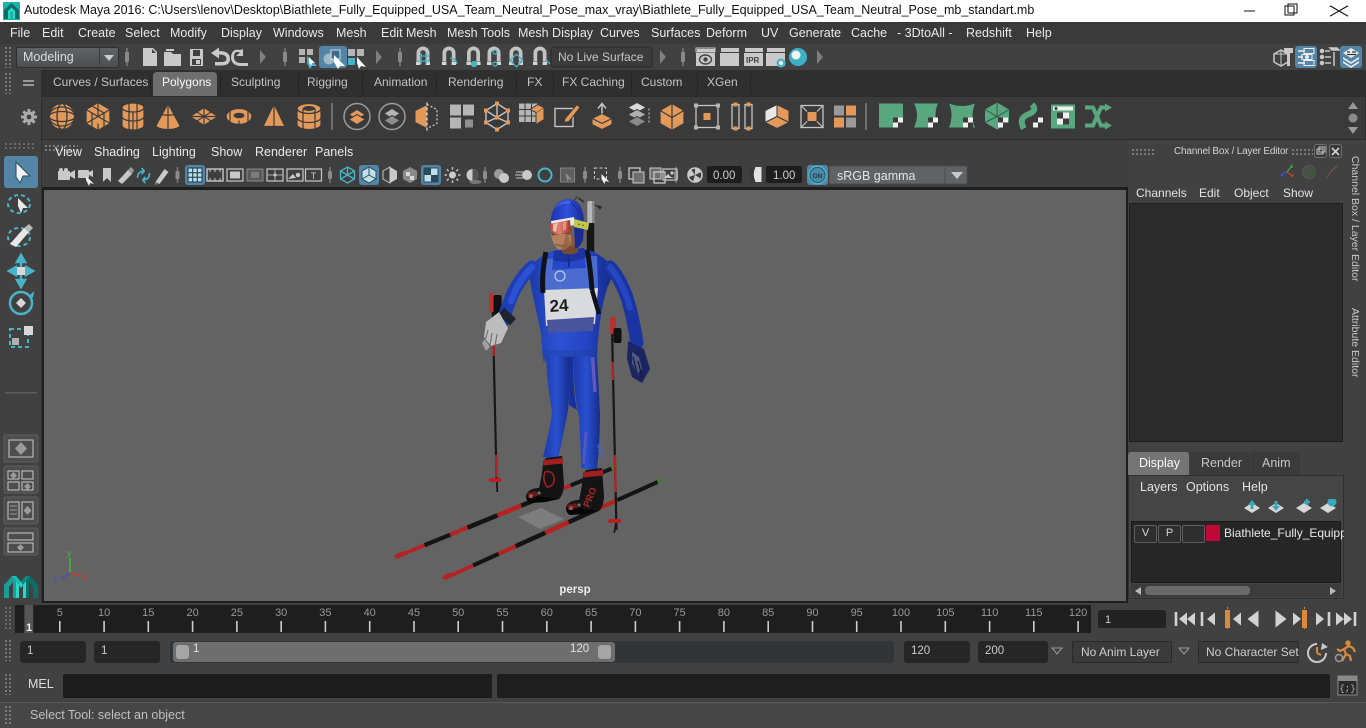  What do you see at coordinates (768, 613) in the screenshot?
I see `svg-text: 85` at bounding box center [768, 613].